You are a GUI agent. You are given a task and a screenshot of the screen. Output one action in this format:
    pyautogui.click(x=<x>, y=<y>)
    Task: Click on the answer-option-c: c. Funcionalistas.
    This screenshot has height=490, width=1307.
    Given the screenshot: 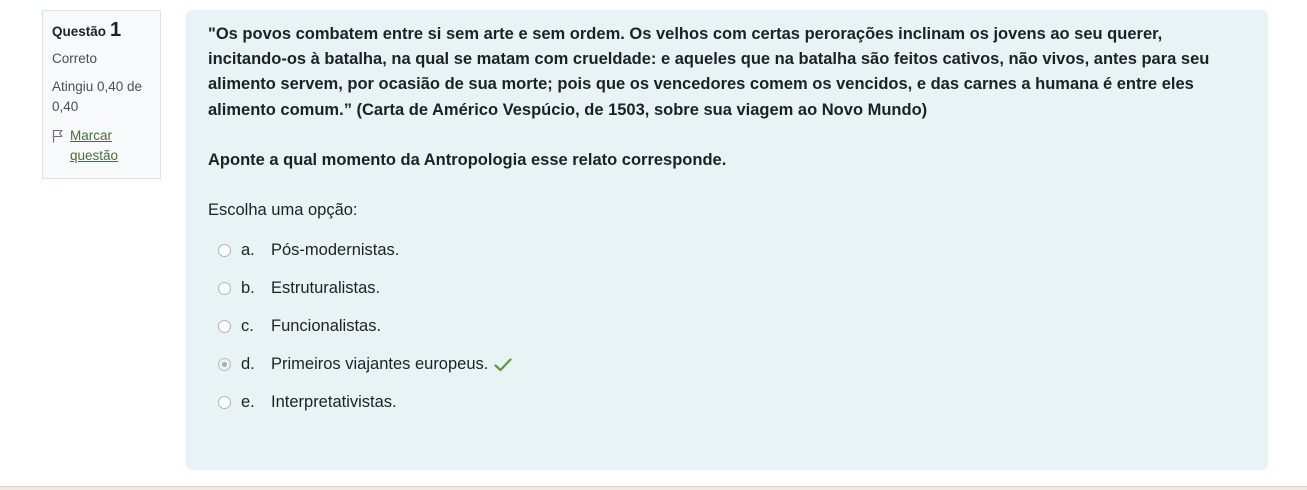 What is the action you would take?
    pyautogui.click(x=723, y=327)
    